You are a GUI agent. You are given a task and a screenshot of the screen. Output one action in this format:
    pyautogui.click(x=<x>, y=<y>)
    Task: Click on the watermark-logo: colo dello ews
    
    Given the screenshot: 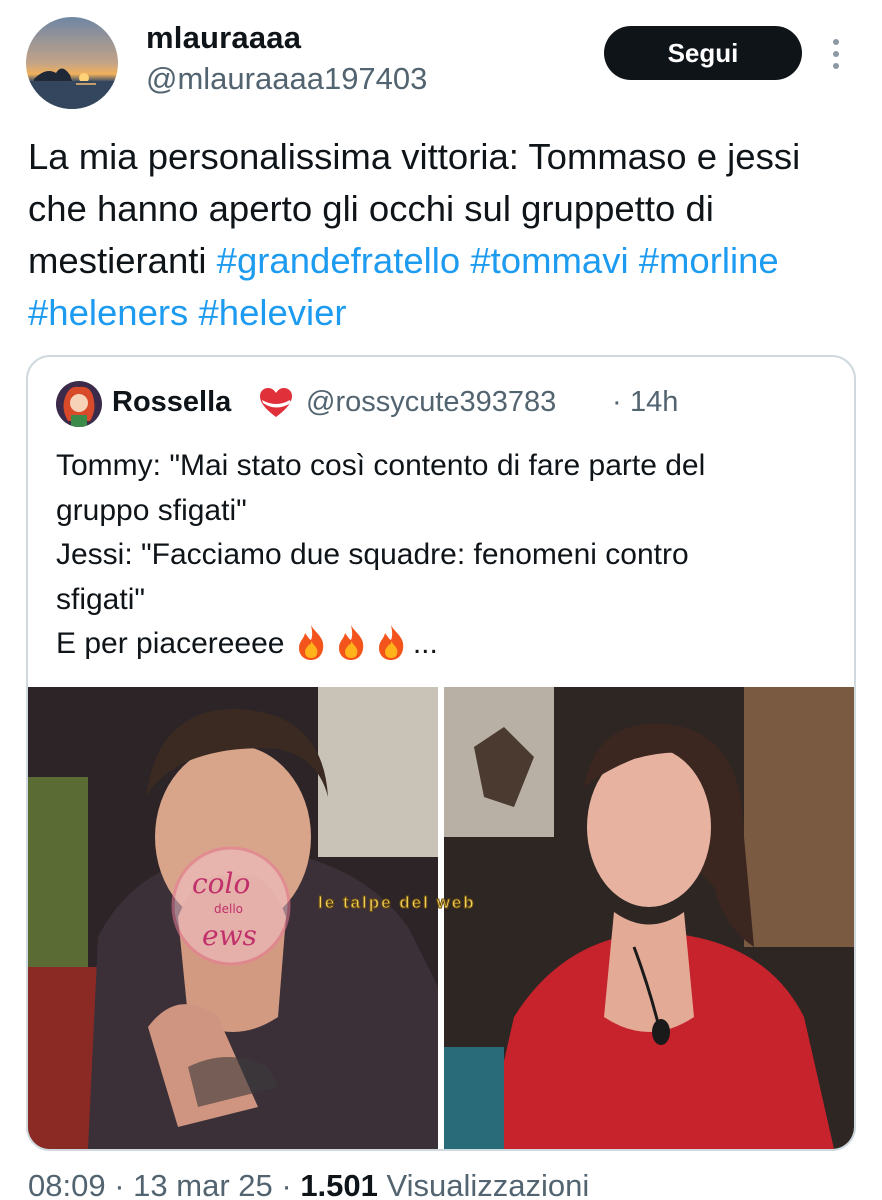 What is the action you would take?
    pyautogui.click(x=231, y=906)
    